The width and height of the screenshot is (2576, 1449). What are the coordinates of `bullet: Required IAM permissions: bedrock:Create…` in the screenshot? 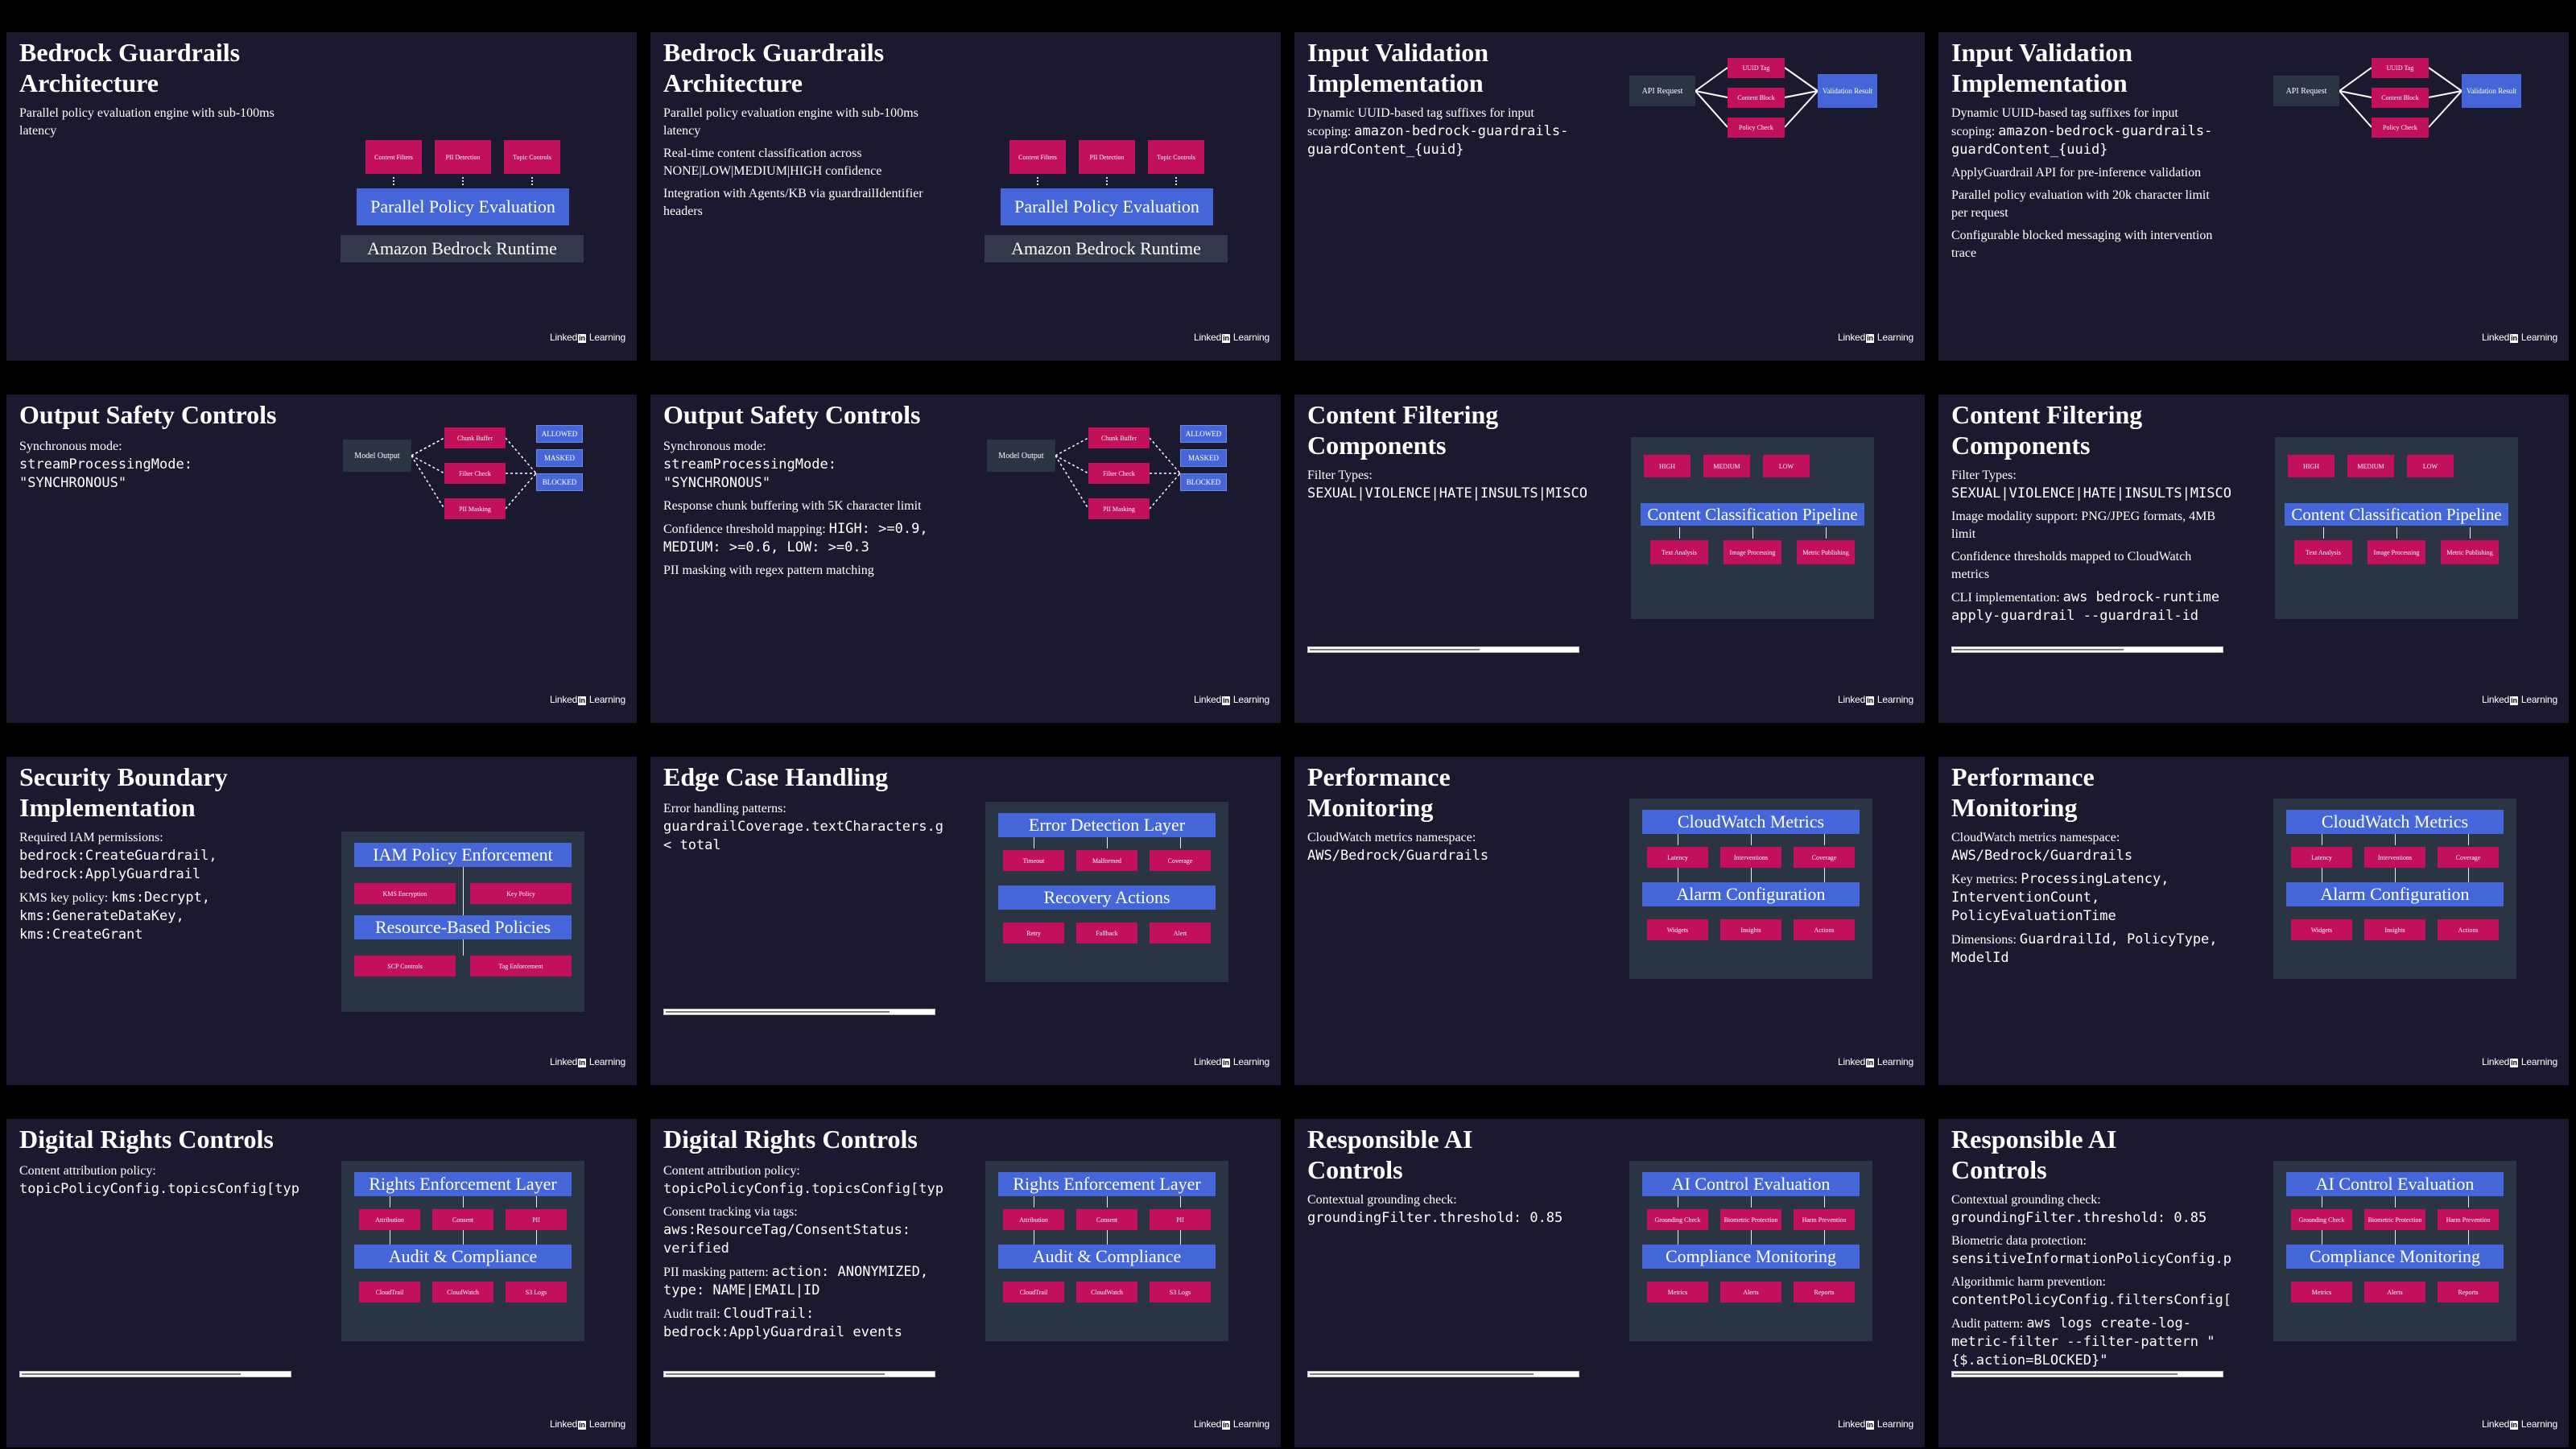 It's located at (118, 856).